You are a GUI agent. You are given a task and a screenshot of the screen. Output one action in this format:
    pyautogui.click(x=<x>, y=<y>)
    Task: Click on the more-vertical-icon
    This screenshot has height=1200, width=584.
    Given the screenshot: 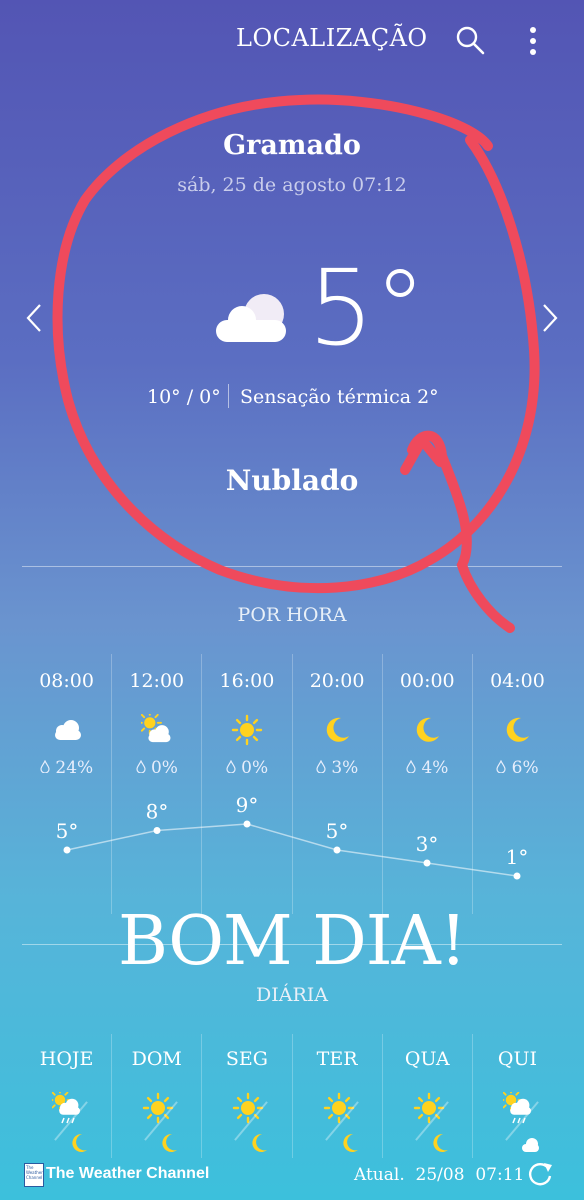 What is the action you would take?
    pyautogui.click(x=533, y=41)
    